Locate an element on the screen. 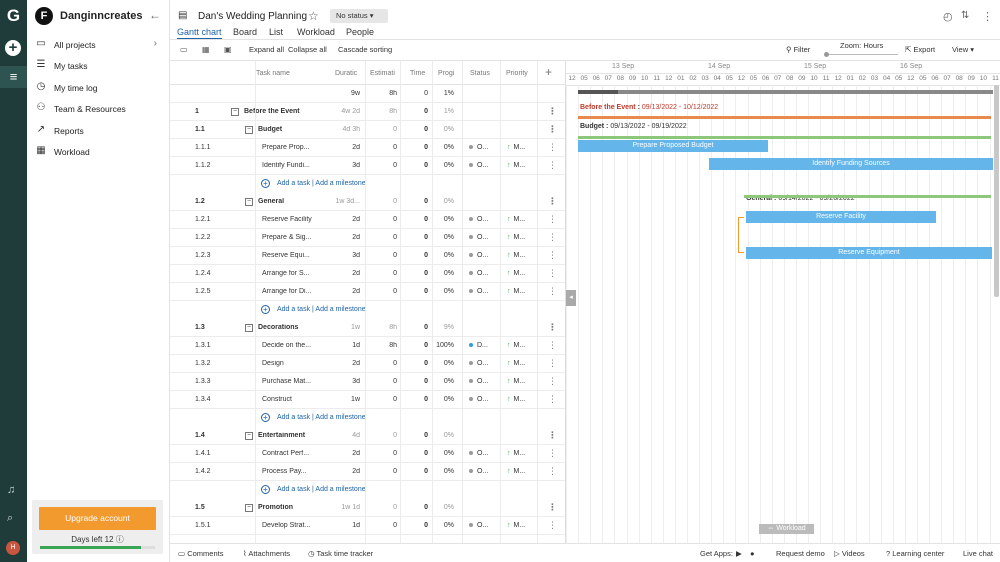 The width and height of the screenshot is (1000, 562). tab-workload: Workload is located at coordinates (316, 32).